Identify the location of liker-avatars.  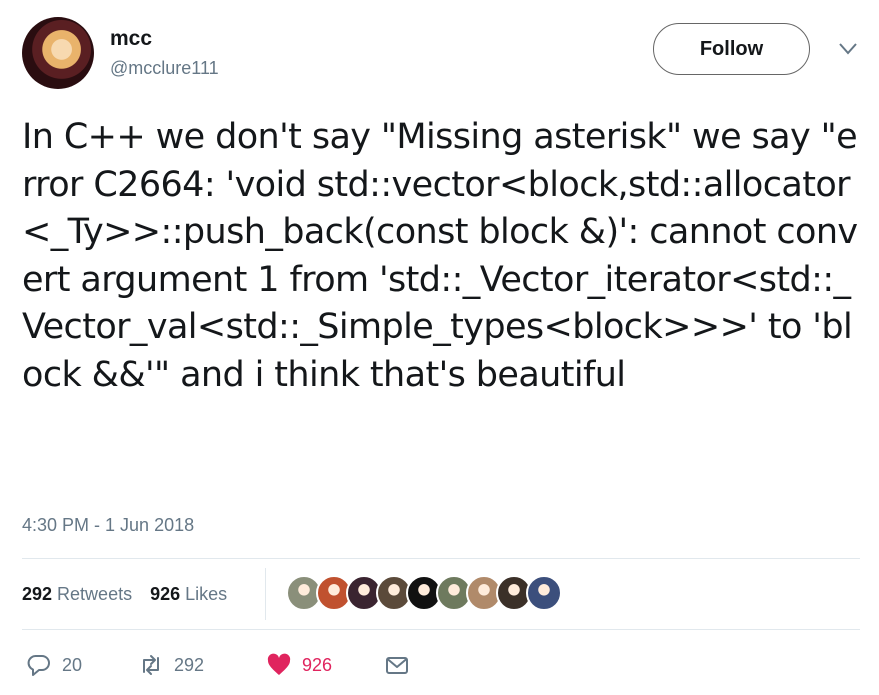
(424, 593).